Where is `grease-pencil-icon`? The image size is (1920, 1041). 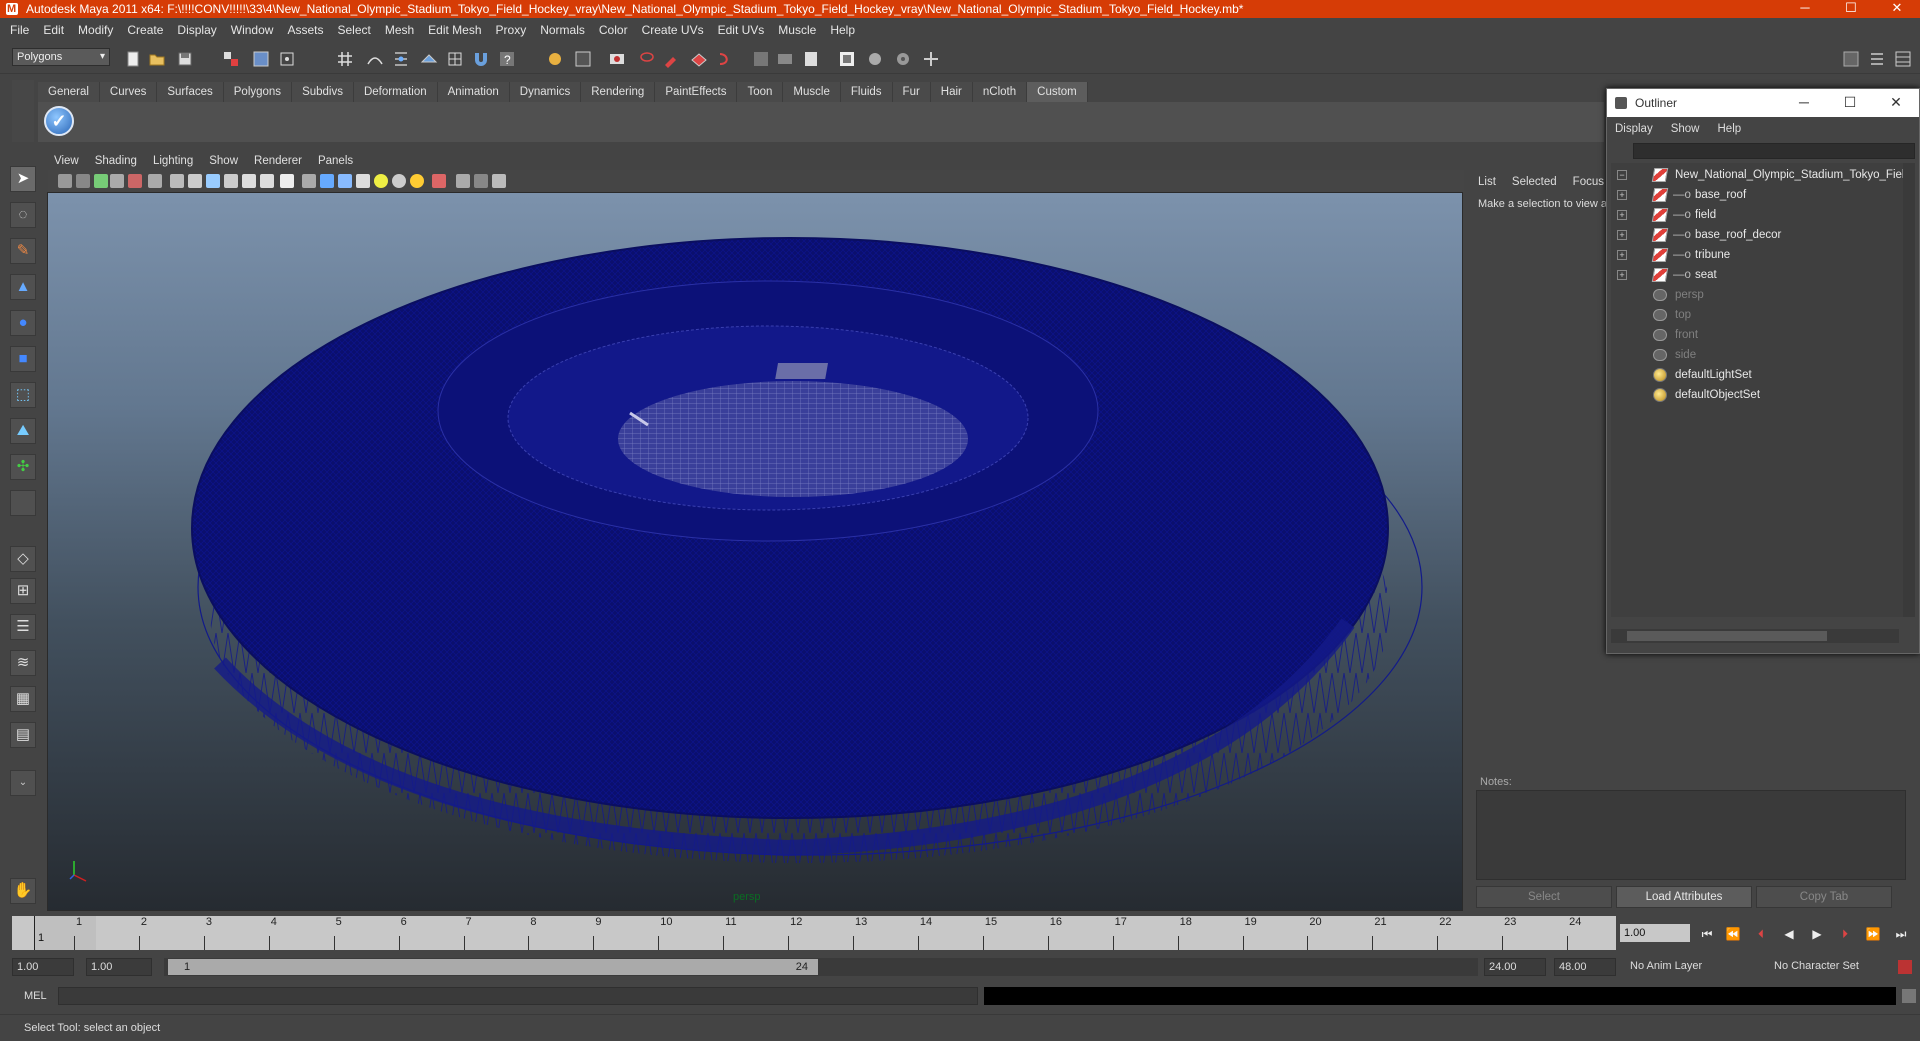 grease-pencil-icon is located at coordinates (155, 181).